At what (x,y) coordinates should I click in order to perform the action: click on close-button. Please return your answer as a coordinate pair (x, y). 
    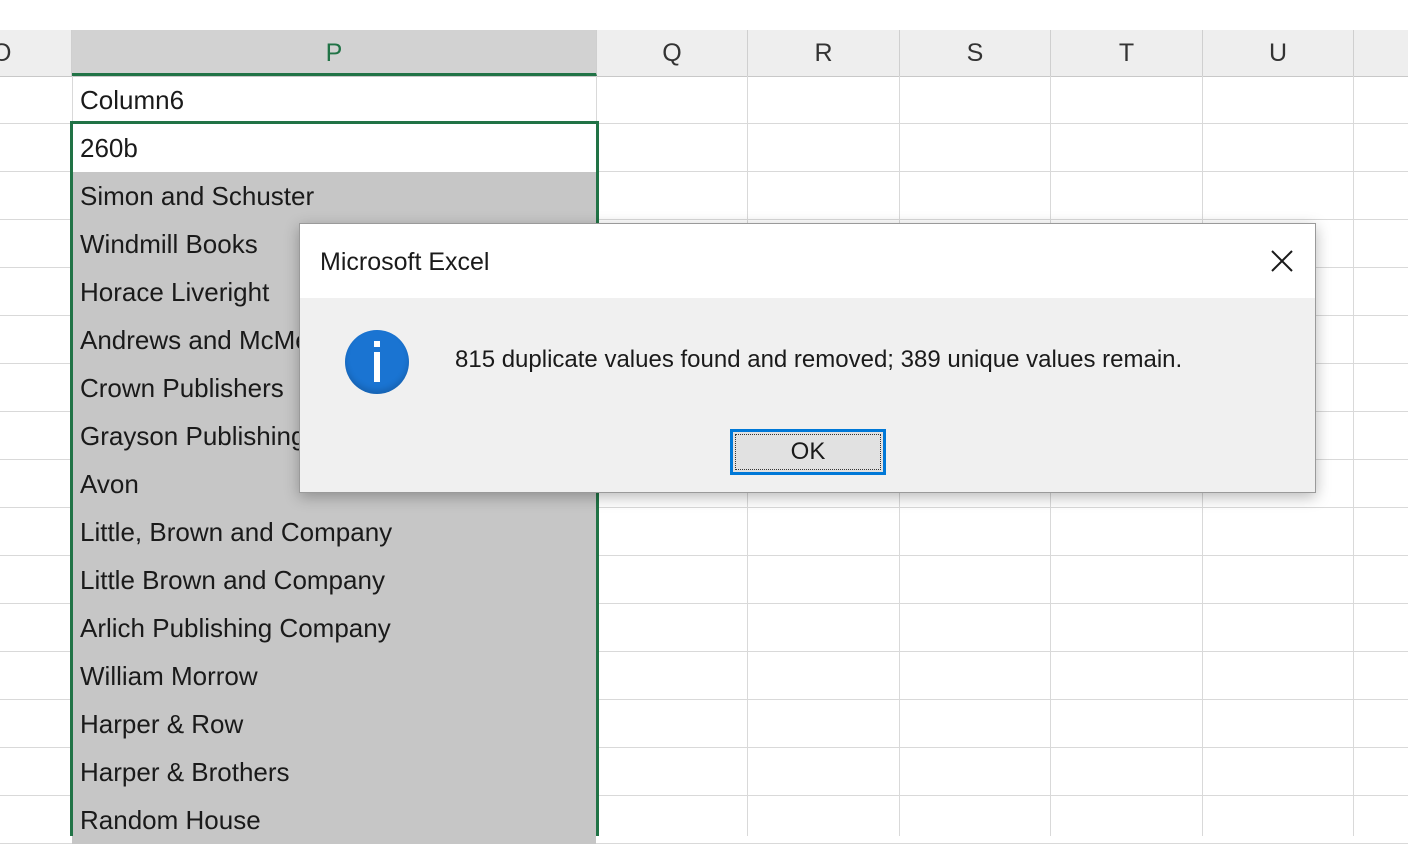
    Looking at the image, I should click on (1282, 261).